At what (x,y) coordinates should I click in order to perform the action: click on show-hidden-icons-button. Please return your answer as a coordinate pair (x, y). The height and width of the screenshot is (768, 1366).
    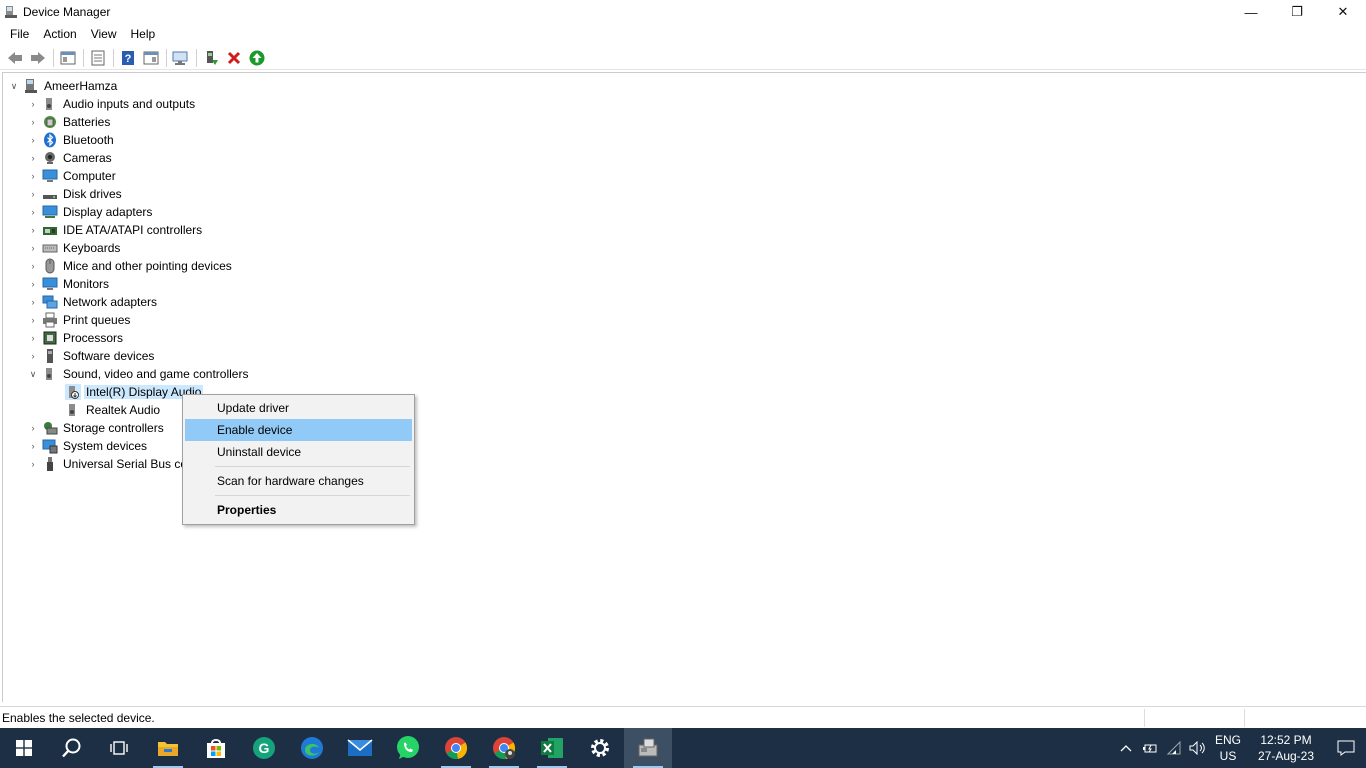
    Looking at the image, I should click on (1126, 748).